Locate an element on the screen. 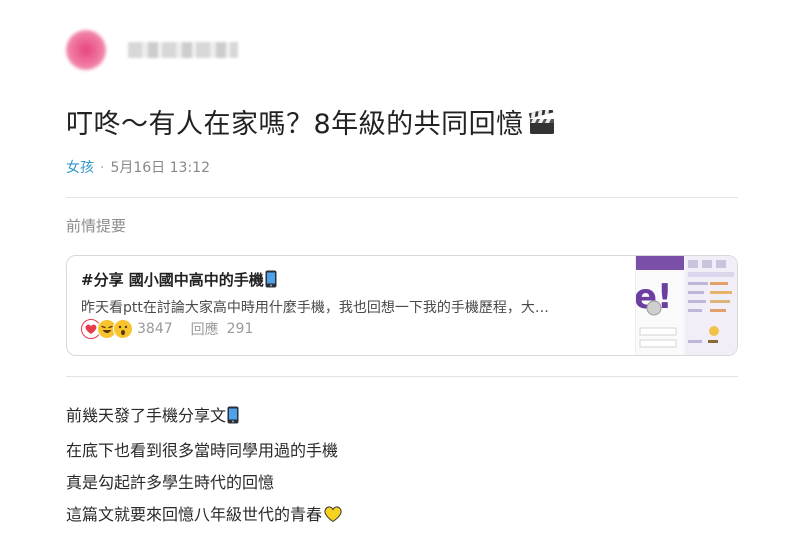  body-line-text: 前幾天發了手機分享文 is located at coordinates (146, 415).